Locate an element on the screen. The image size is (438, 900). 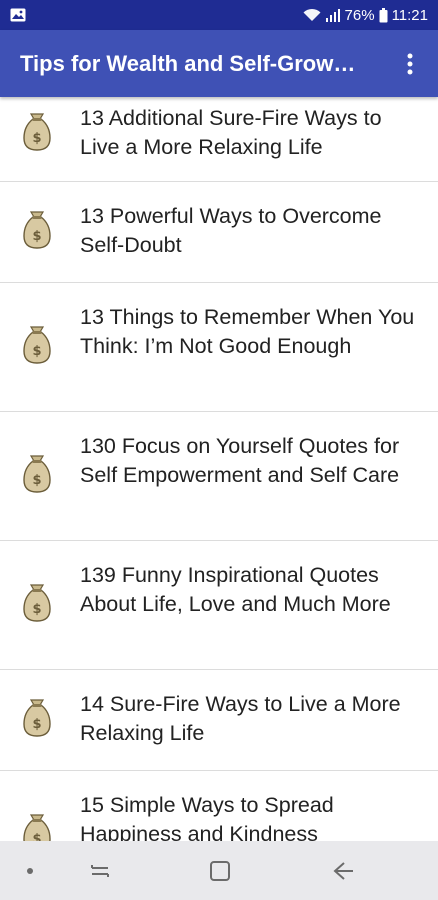
navigation-bar is located at coordinates (219, 870).